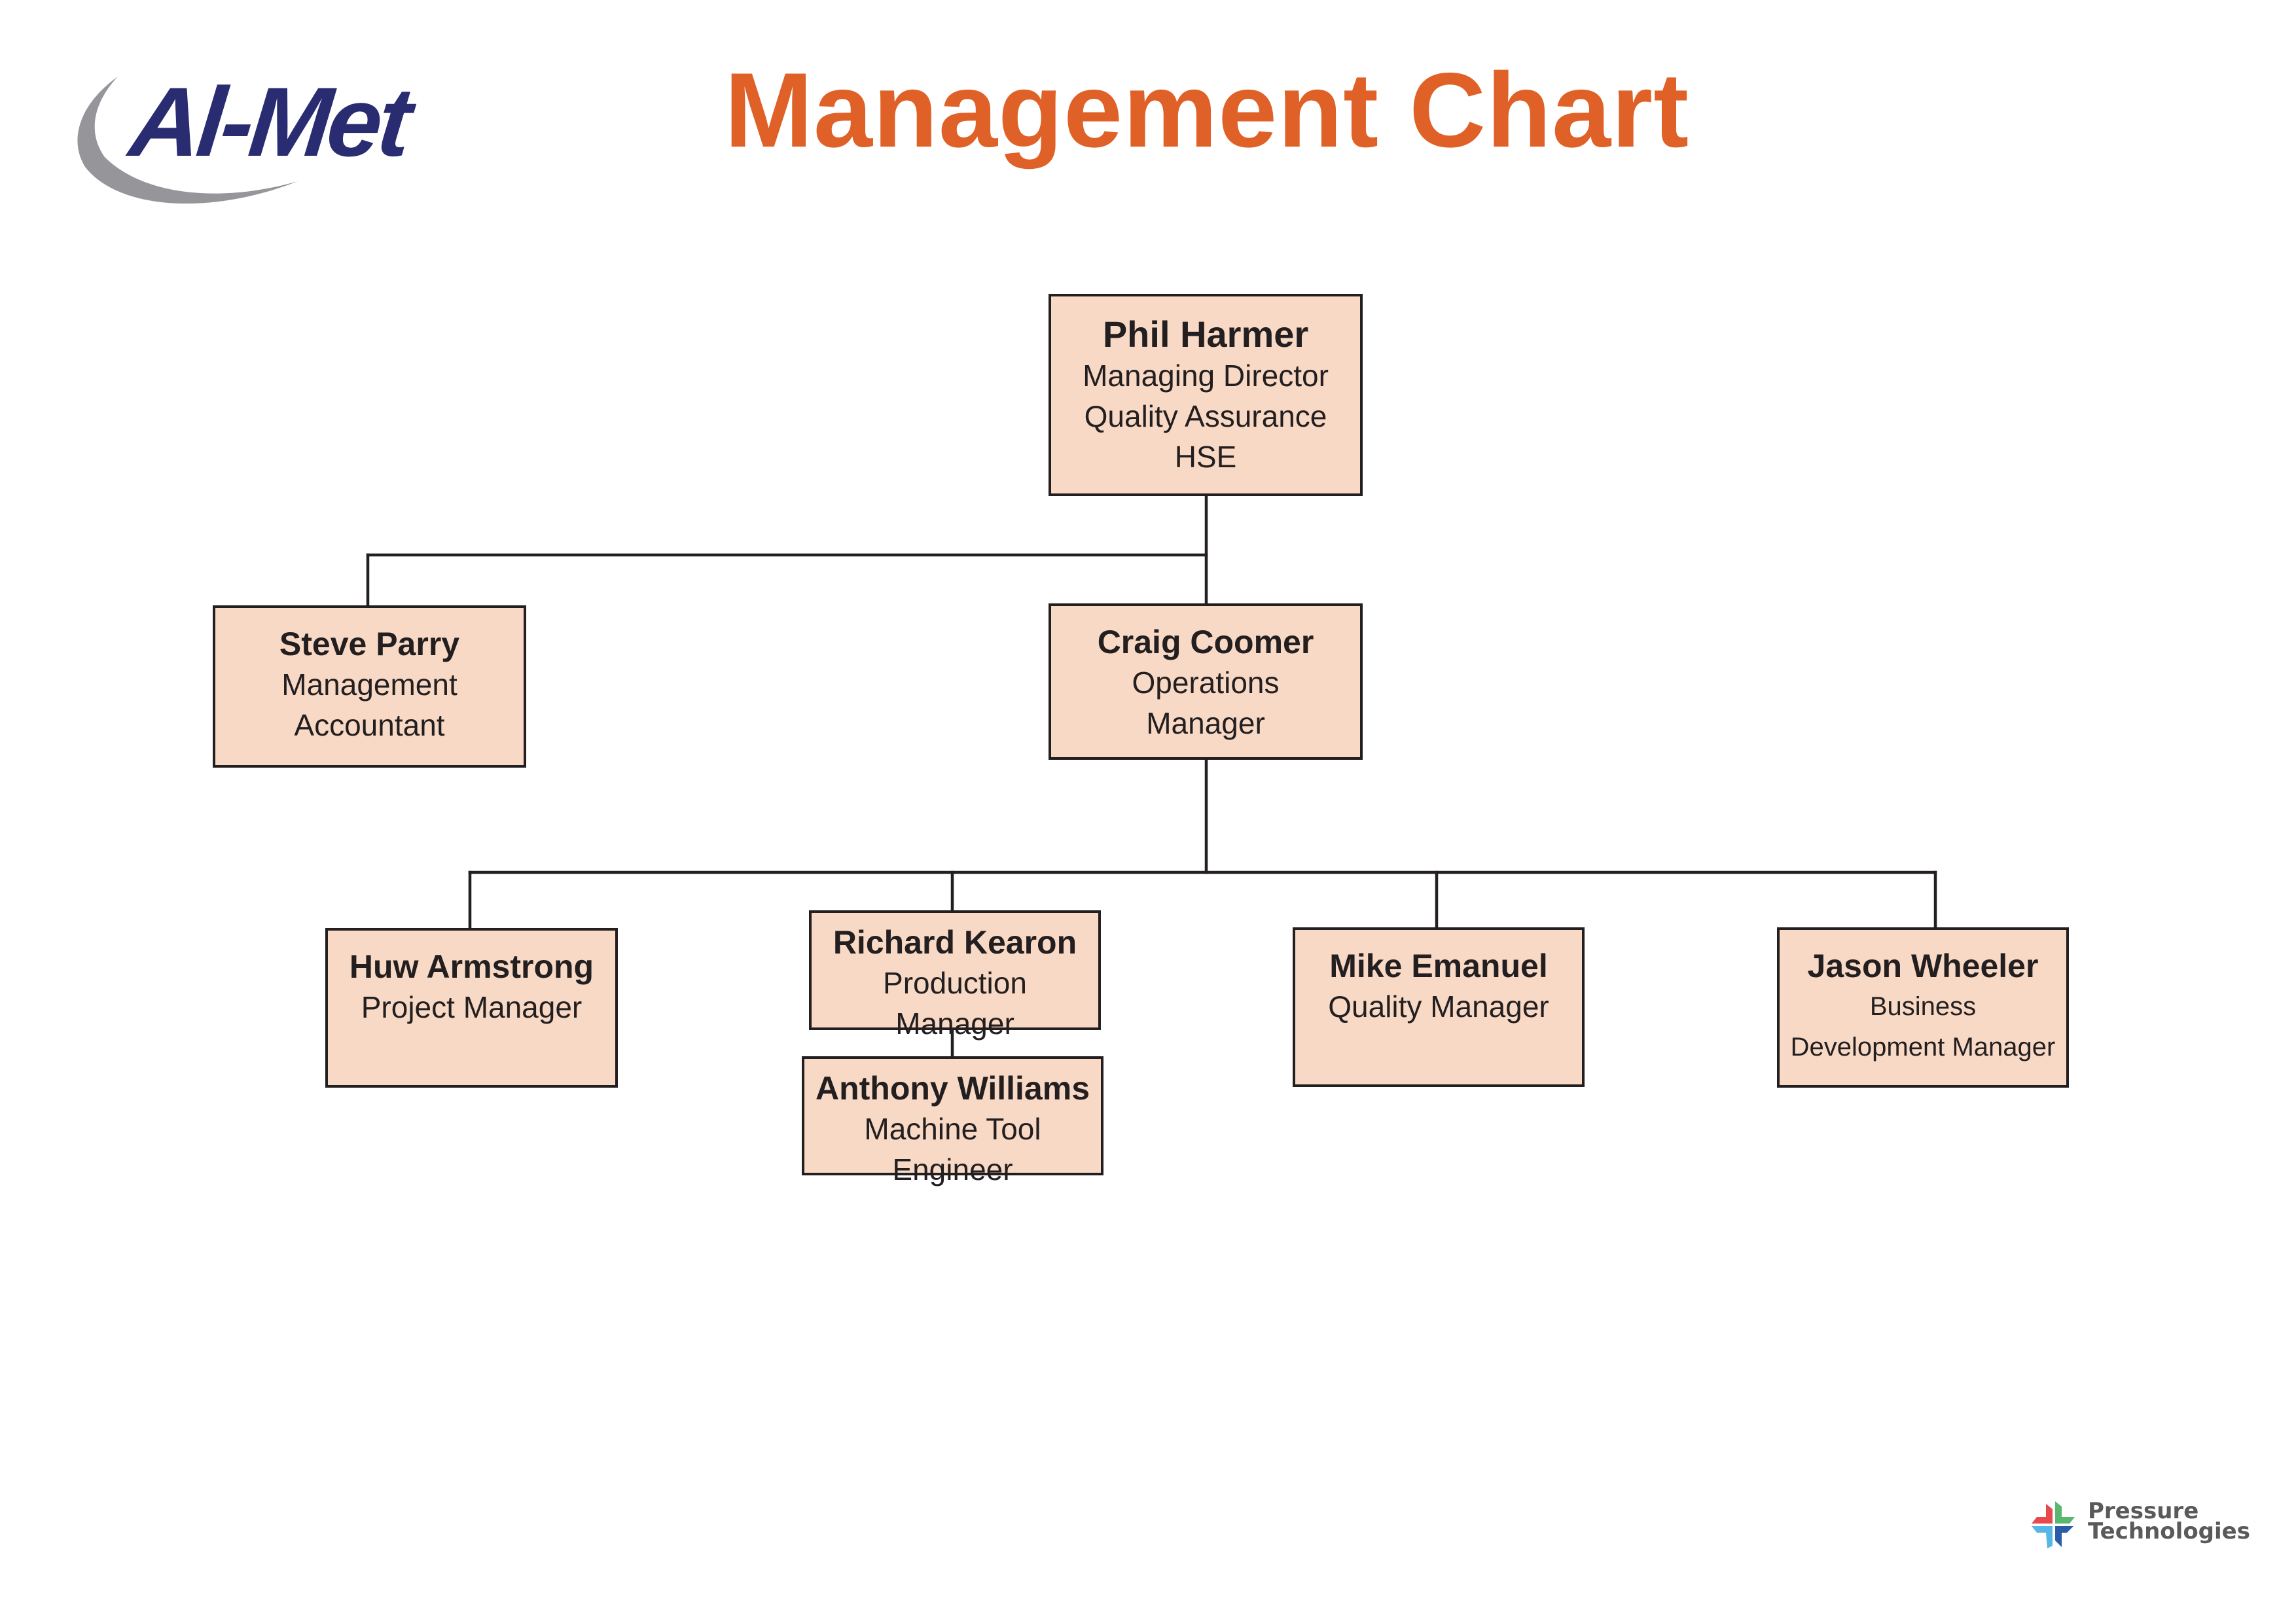 The image size is (2296, 1623). I want to click on org-node-richard-kearon: Richard Kearon Production Manager, so click(955, 976).